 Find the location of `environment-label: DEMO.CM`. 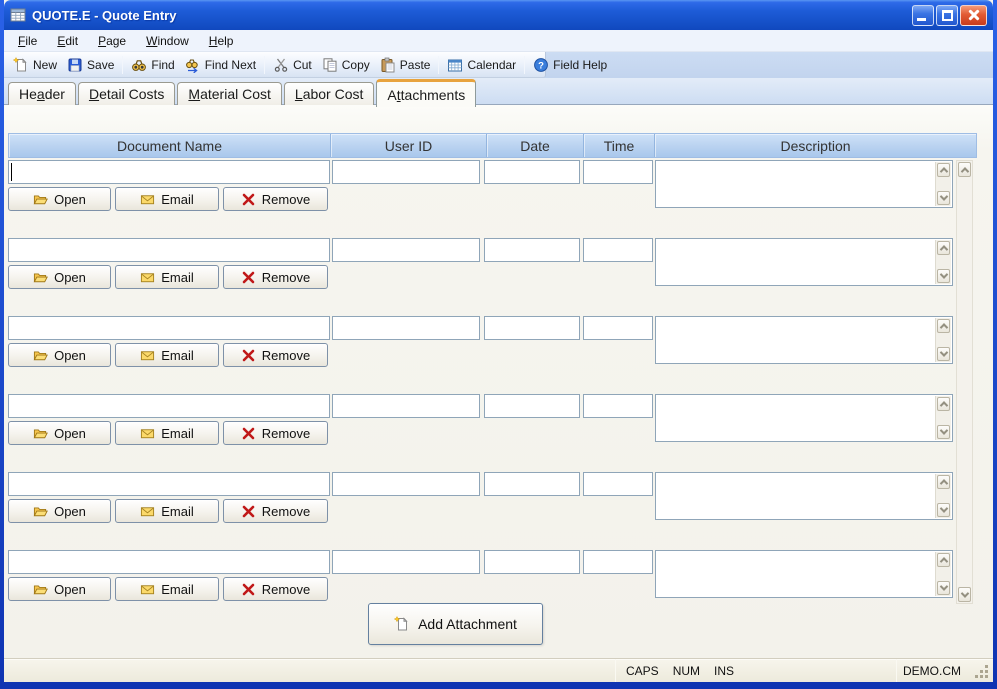

environment-label: DEMO.CM is located at coordinates (932, 670).